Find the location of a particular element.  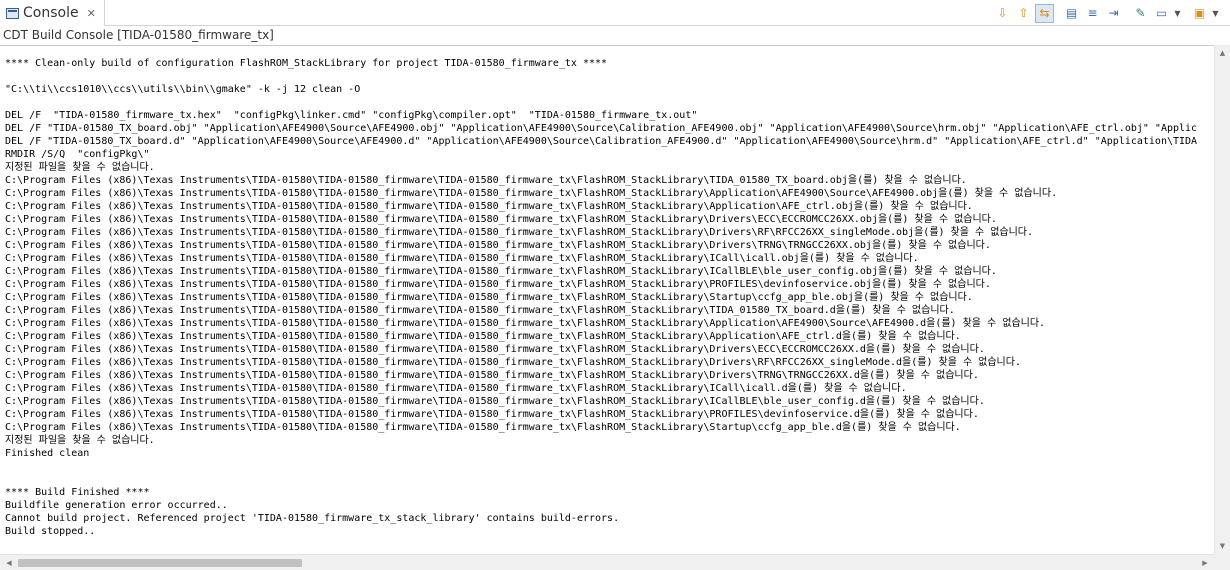

open-console-icon: ▣ is located at coordinates (1199, 13).